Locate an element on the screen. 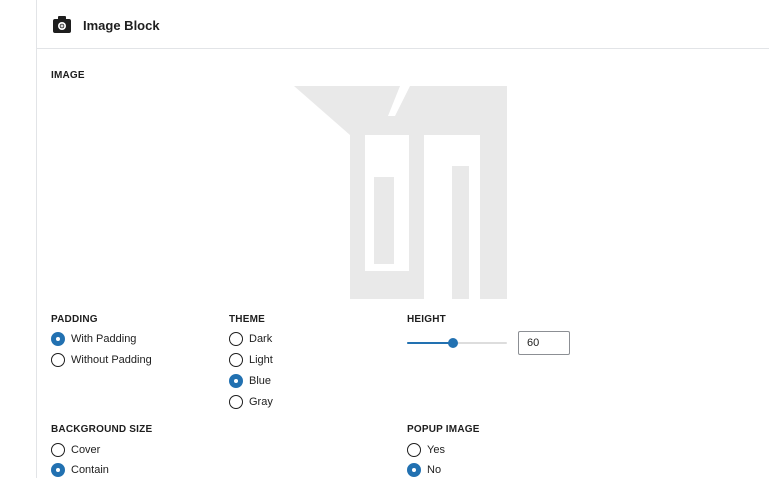  slider-thumb is located at coordinates (453, 343).